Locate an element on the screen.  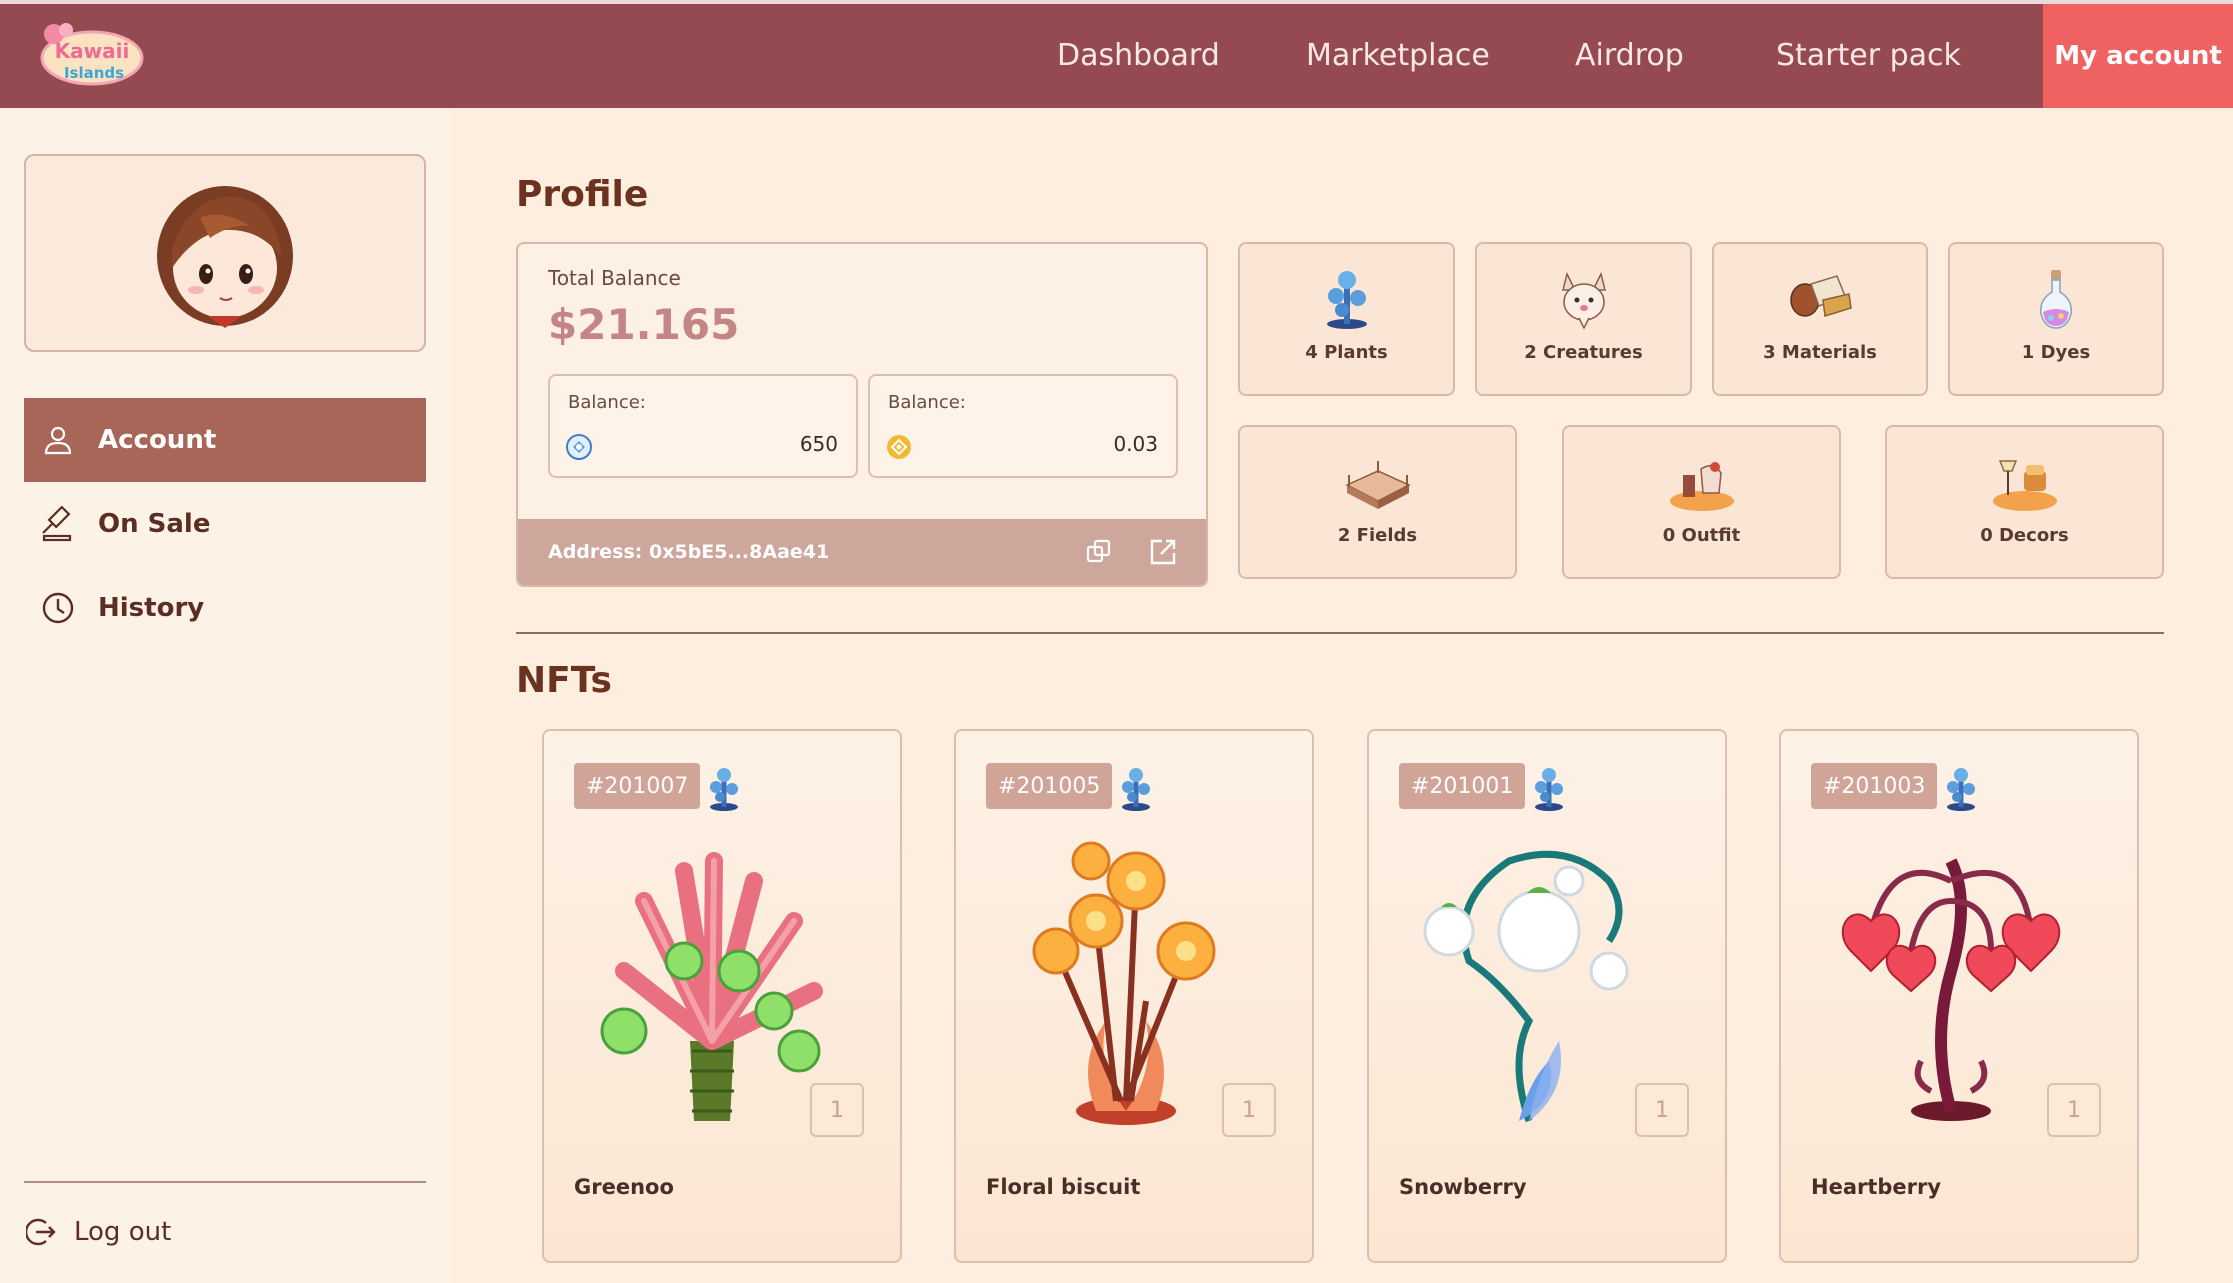
my-account-button: My account is located at coordinates (2138, 56).